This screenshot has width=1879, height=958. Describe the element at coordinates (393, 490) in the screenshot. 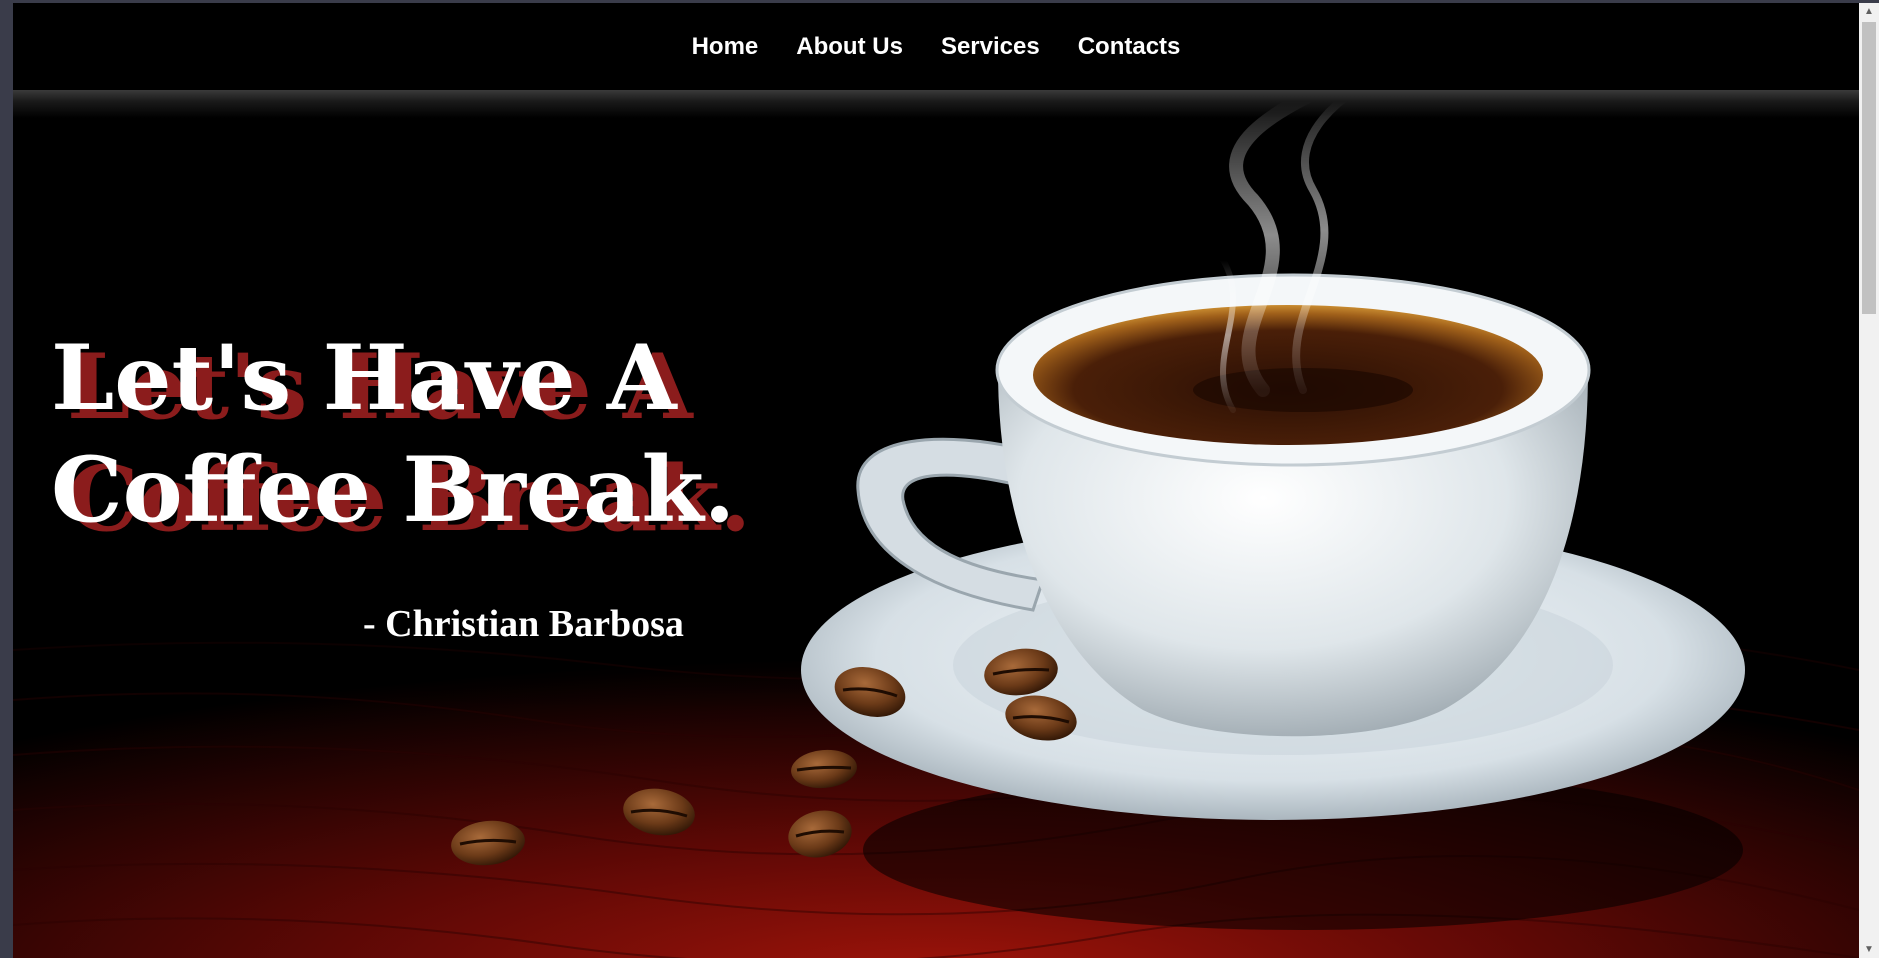

I see `headline-line-2: Coffee Break.` at that location.